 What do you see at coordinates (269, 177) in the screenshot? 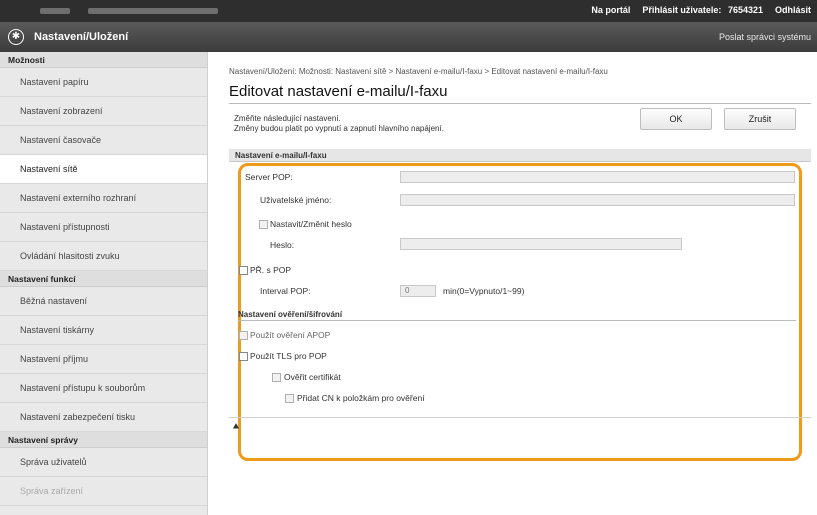
I see `pop-server-label: Server POP:` at bounding box center [269, 177].